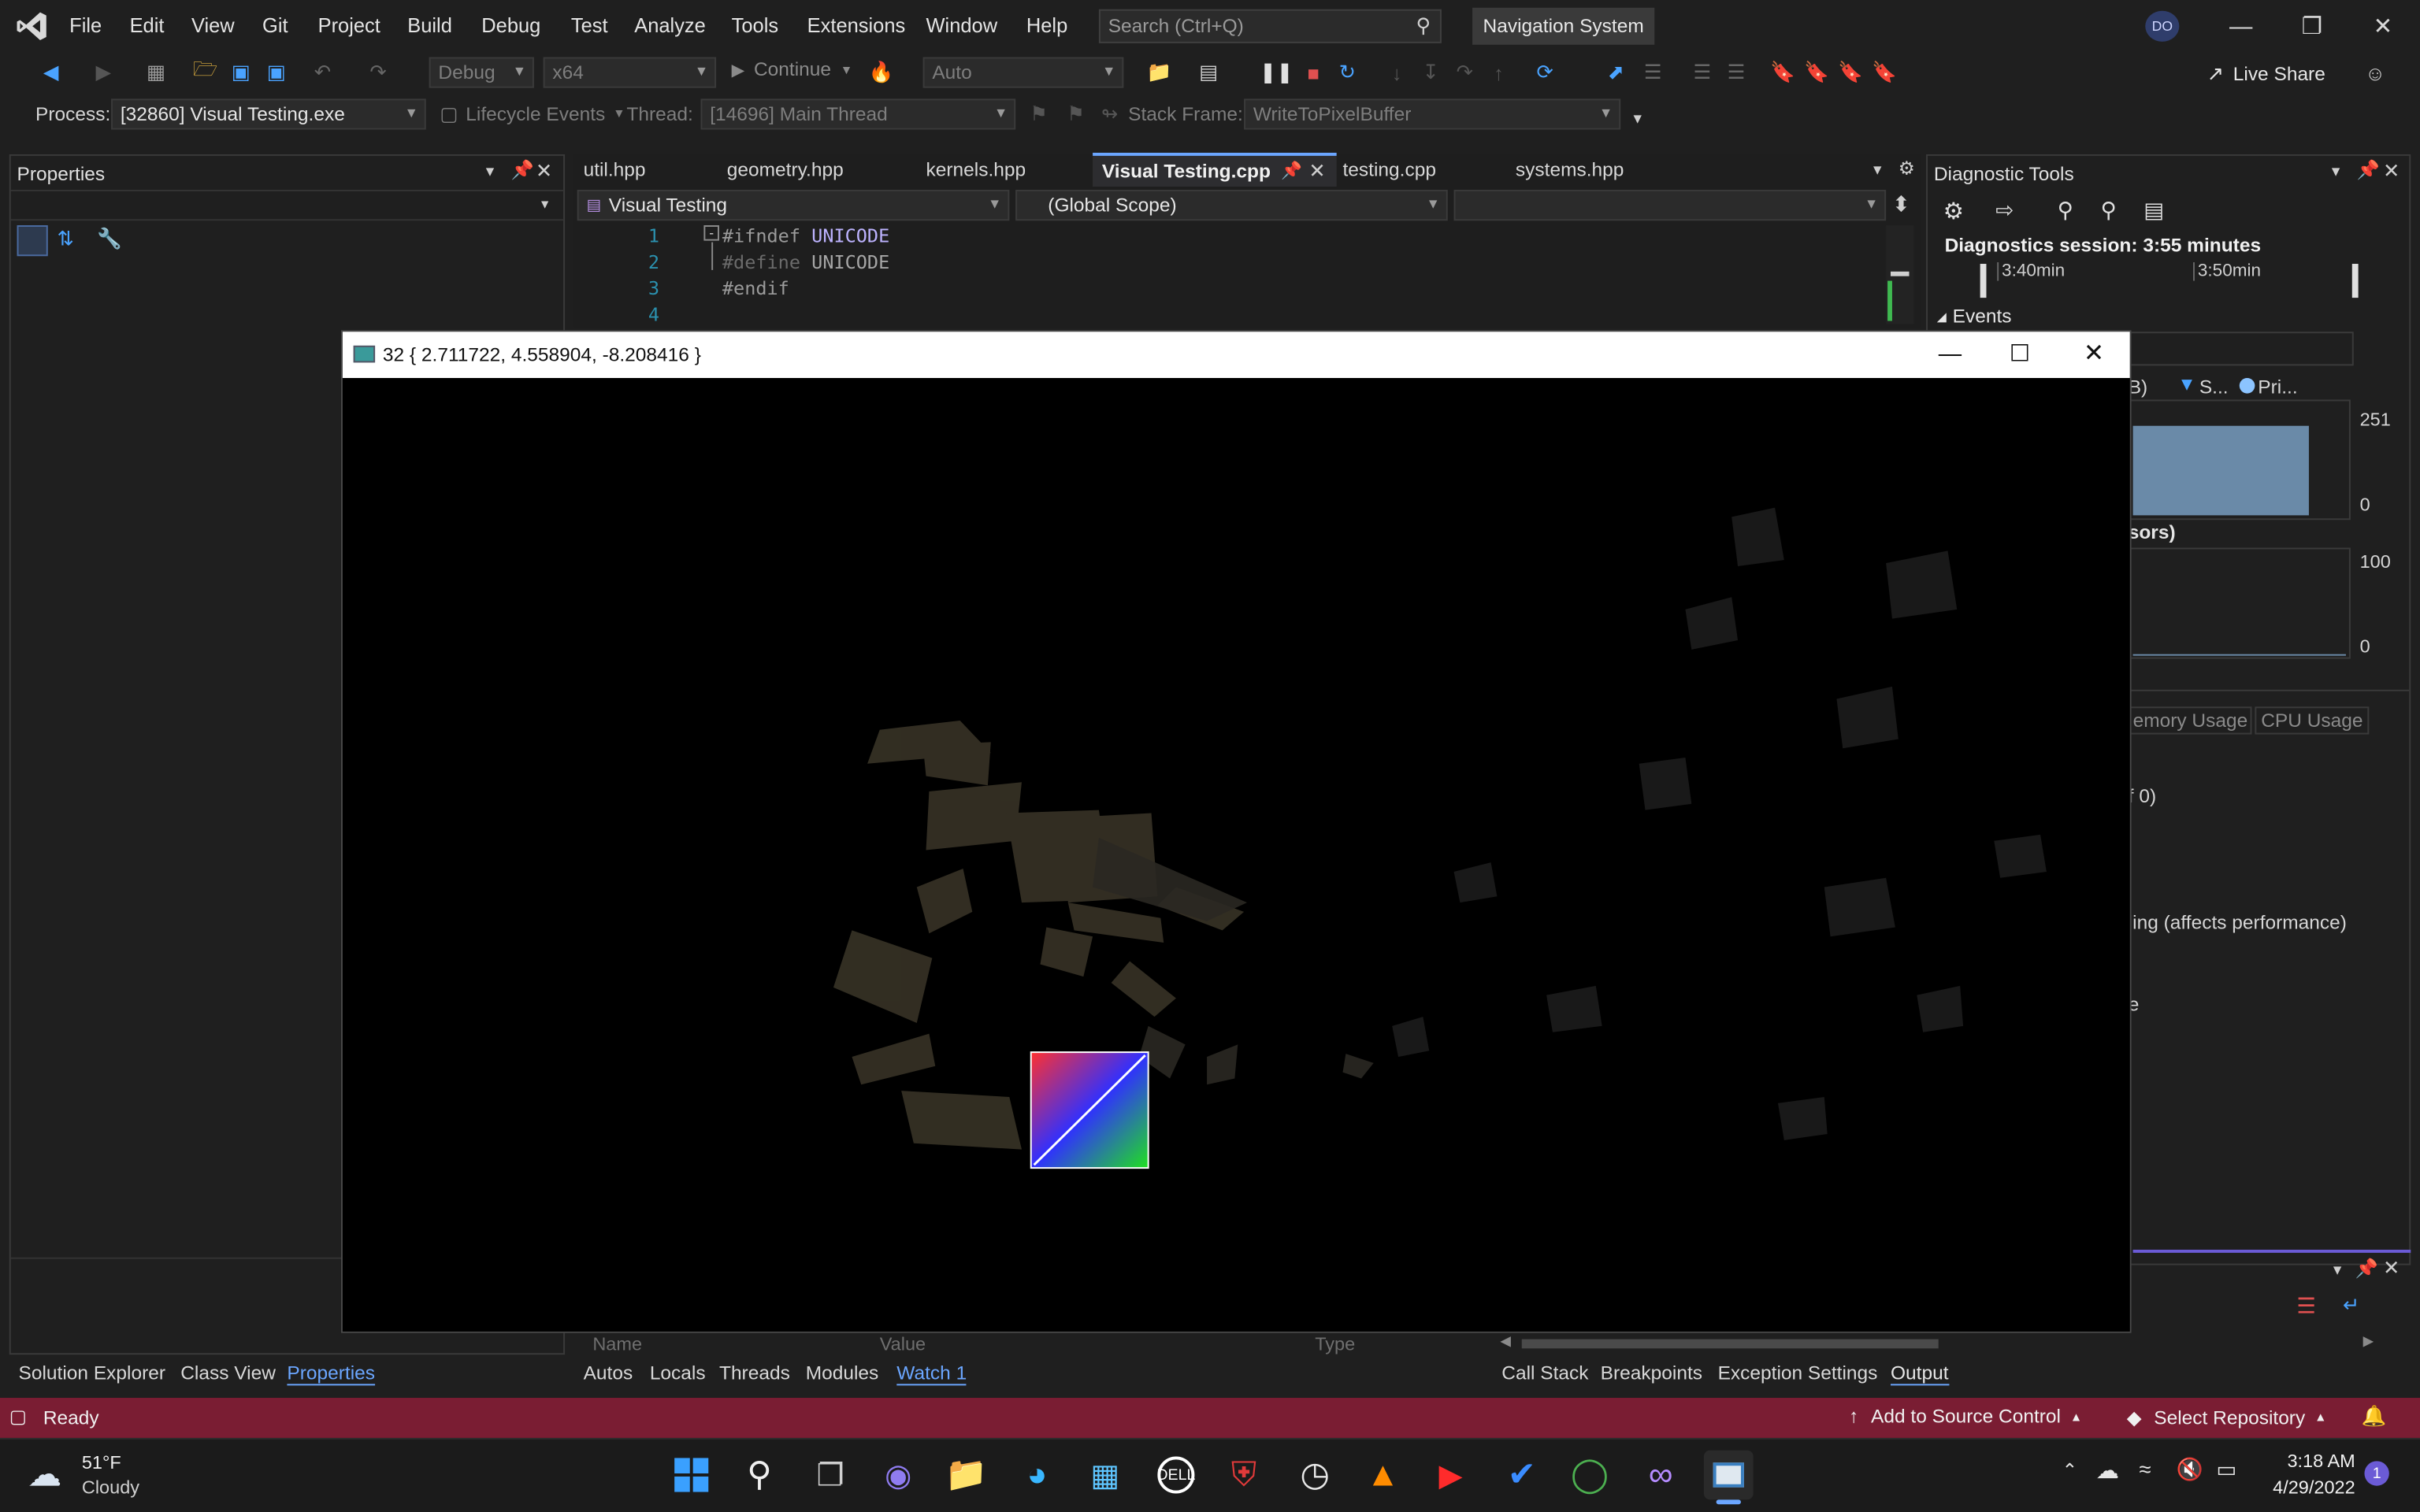 The width and height of the screenshot is (2420, 1512). Describe the element at coordinates (1109, 114) in the screenshot. I see `expand-callstack-icon: ↬` at that location.